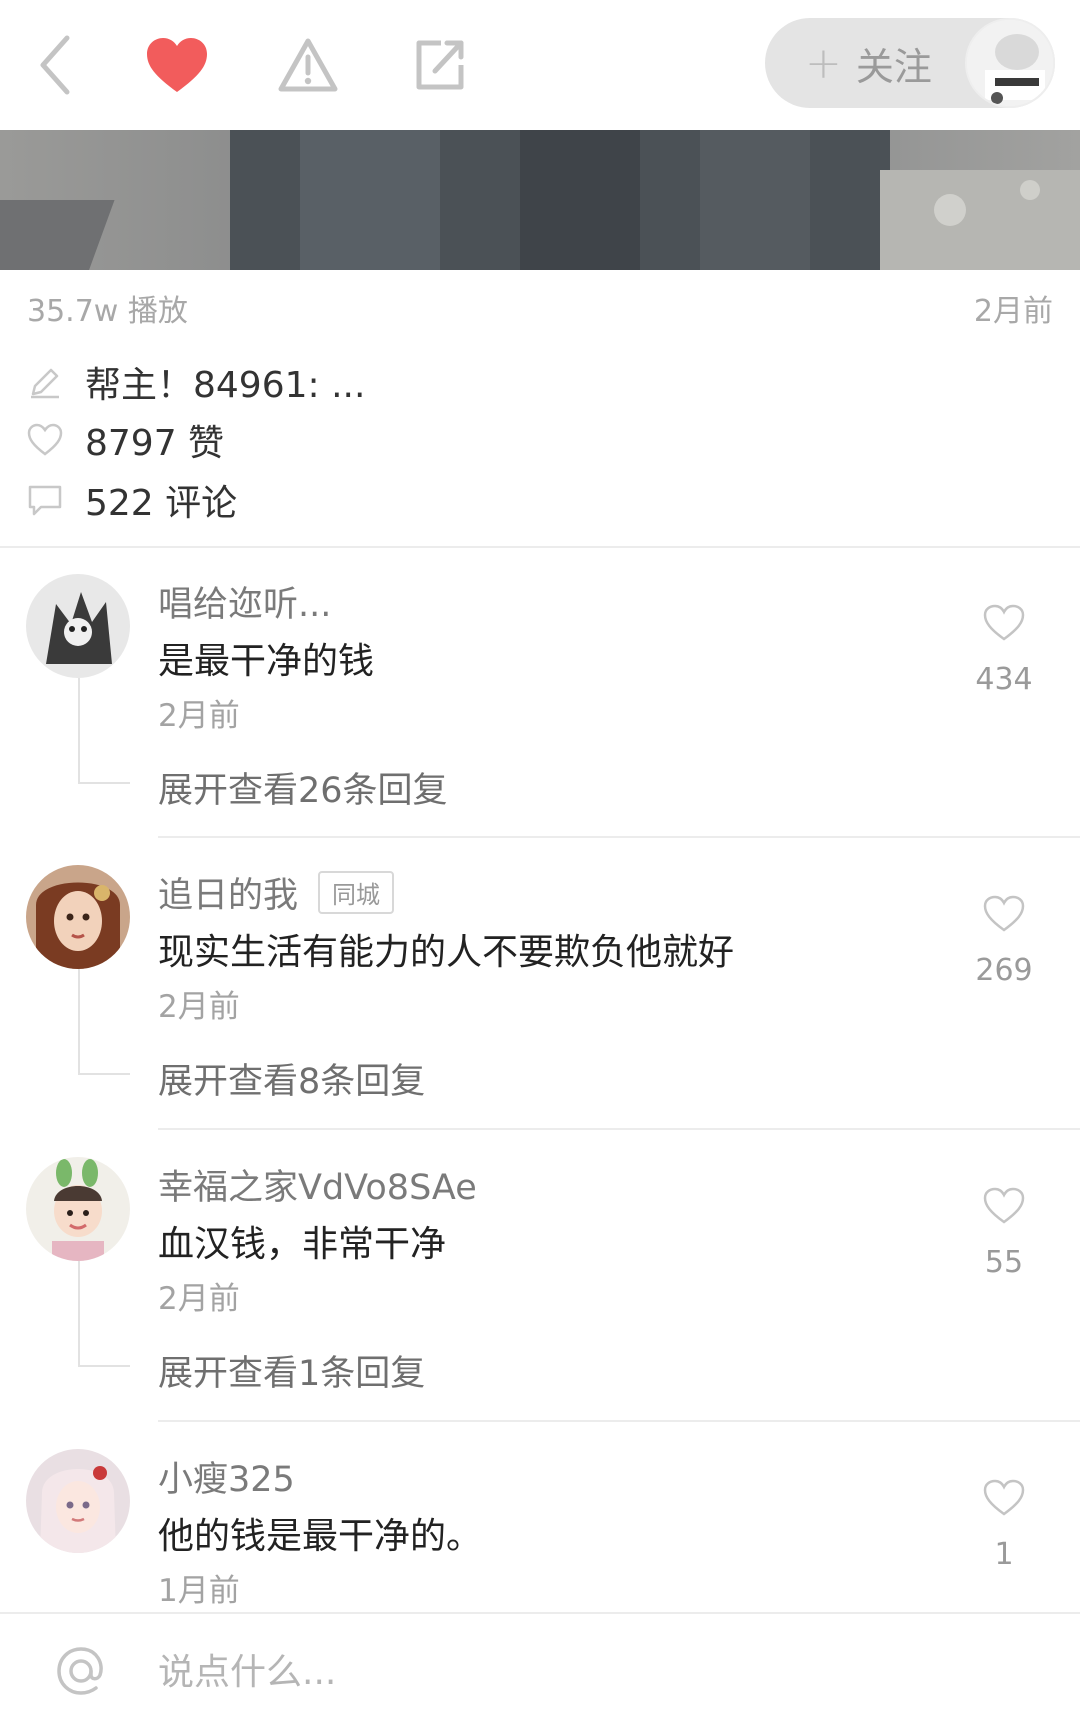 This screenshot has height=1735, width=1080. I want to click on comment-icon, so click(45, 500).